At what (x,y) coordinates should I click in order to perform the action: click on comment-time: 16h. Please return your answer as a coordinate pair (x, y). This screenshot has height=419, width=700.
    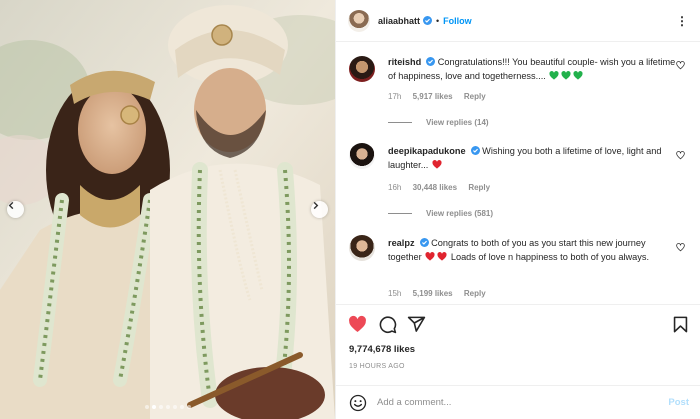
    Looking at the image, I should click on (395, 187).